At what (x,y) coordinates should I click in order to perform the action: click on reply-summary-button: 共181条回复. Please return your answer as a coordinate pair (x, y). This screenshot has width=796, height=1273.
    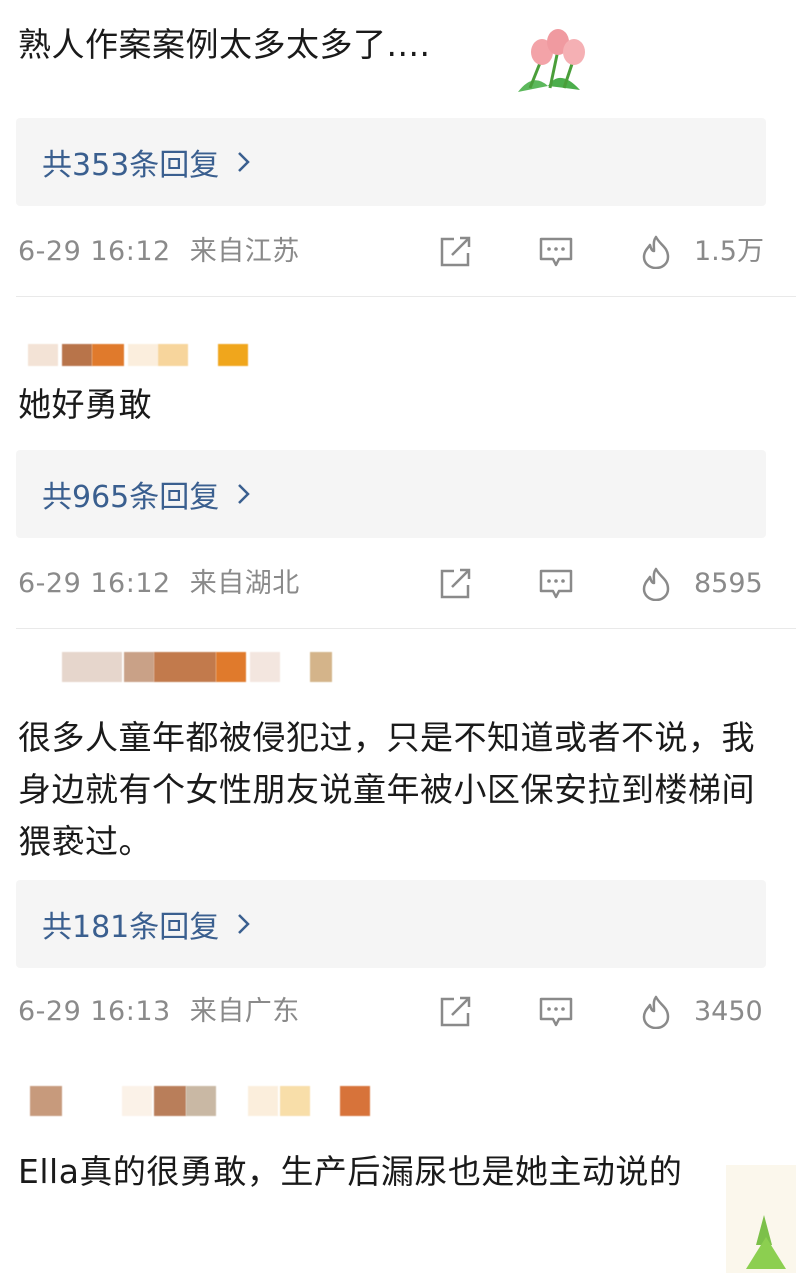
    Looking at the image, I should click on (391, 924).